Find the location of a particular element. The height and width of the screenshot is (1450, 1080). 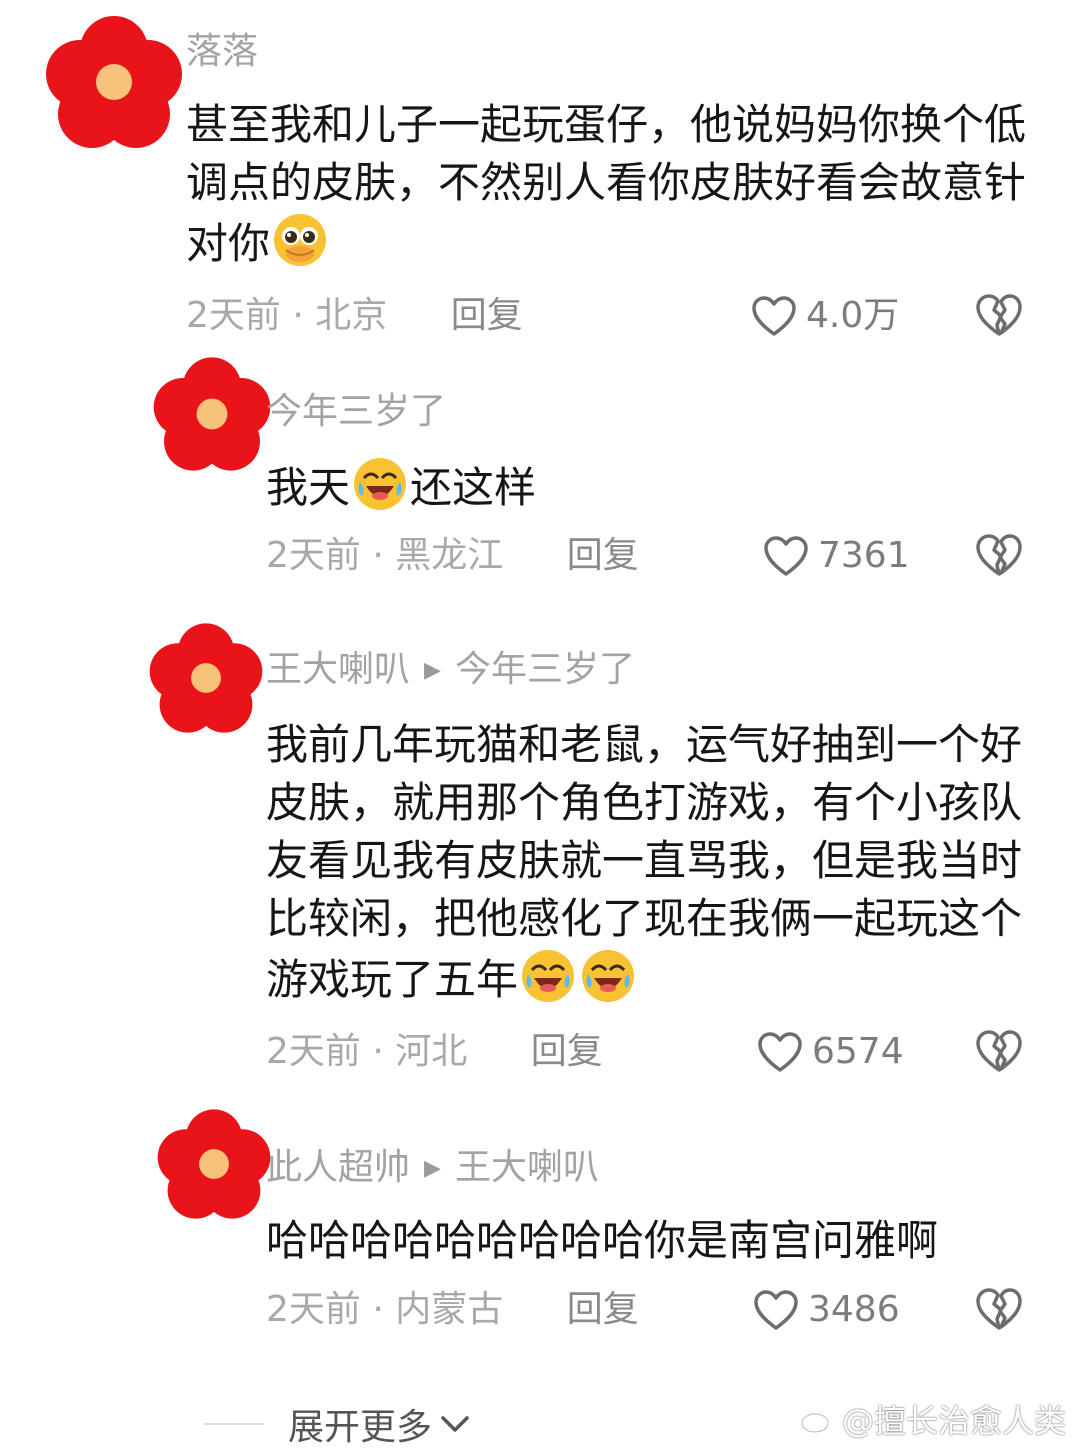

like-count: 4.0万 is located at coordinates (853, 315).